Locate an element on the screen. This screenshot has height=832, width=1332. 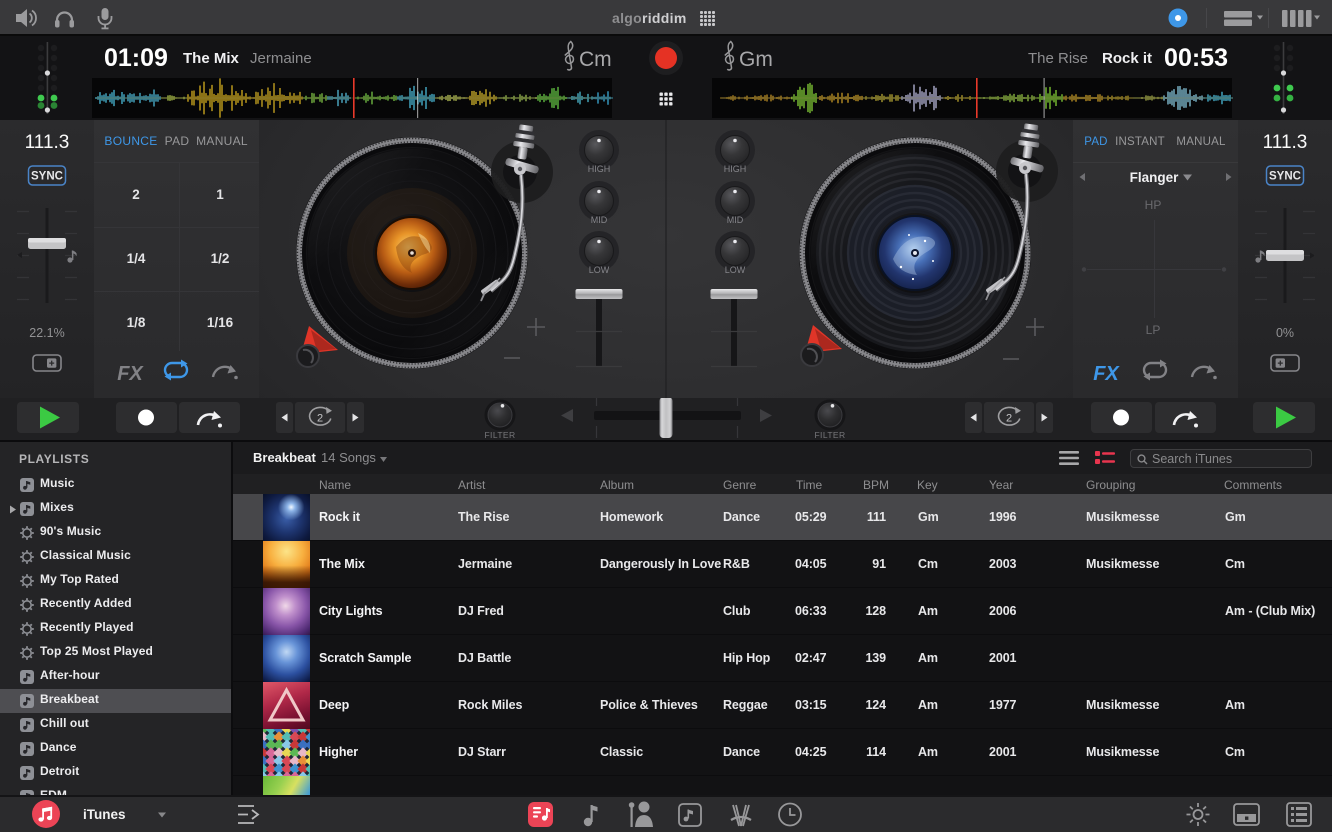
svg-text: 00:53 is located at coordinates (1196, 58).